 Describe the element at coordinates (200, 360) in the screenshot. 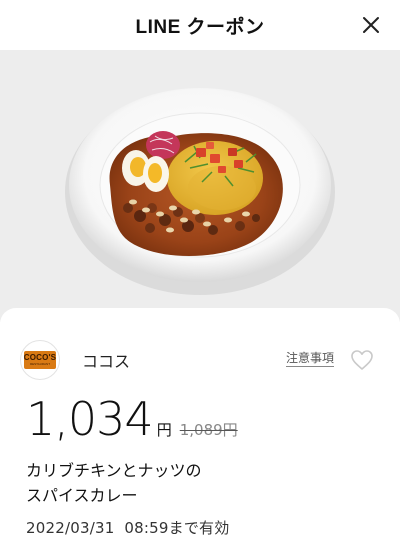

I see `brand-row: COCO'S RESTAURANT ココス 注意事項` at that location.